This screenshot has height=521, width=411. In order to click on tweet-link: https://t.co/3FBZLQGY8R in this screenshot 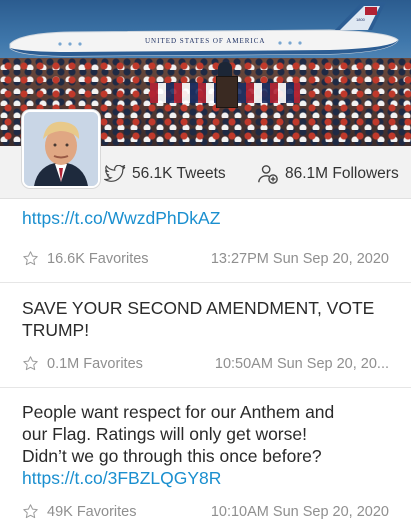, I will do `click(121, 478)`.